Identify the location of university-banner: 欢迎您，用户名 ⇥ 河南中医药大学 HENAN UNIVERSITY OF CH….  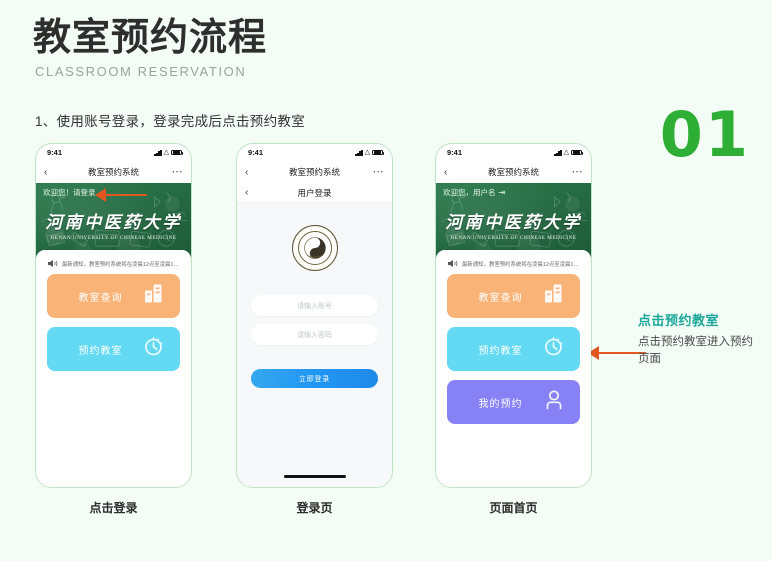
(513, 220).